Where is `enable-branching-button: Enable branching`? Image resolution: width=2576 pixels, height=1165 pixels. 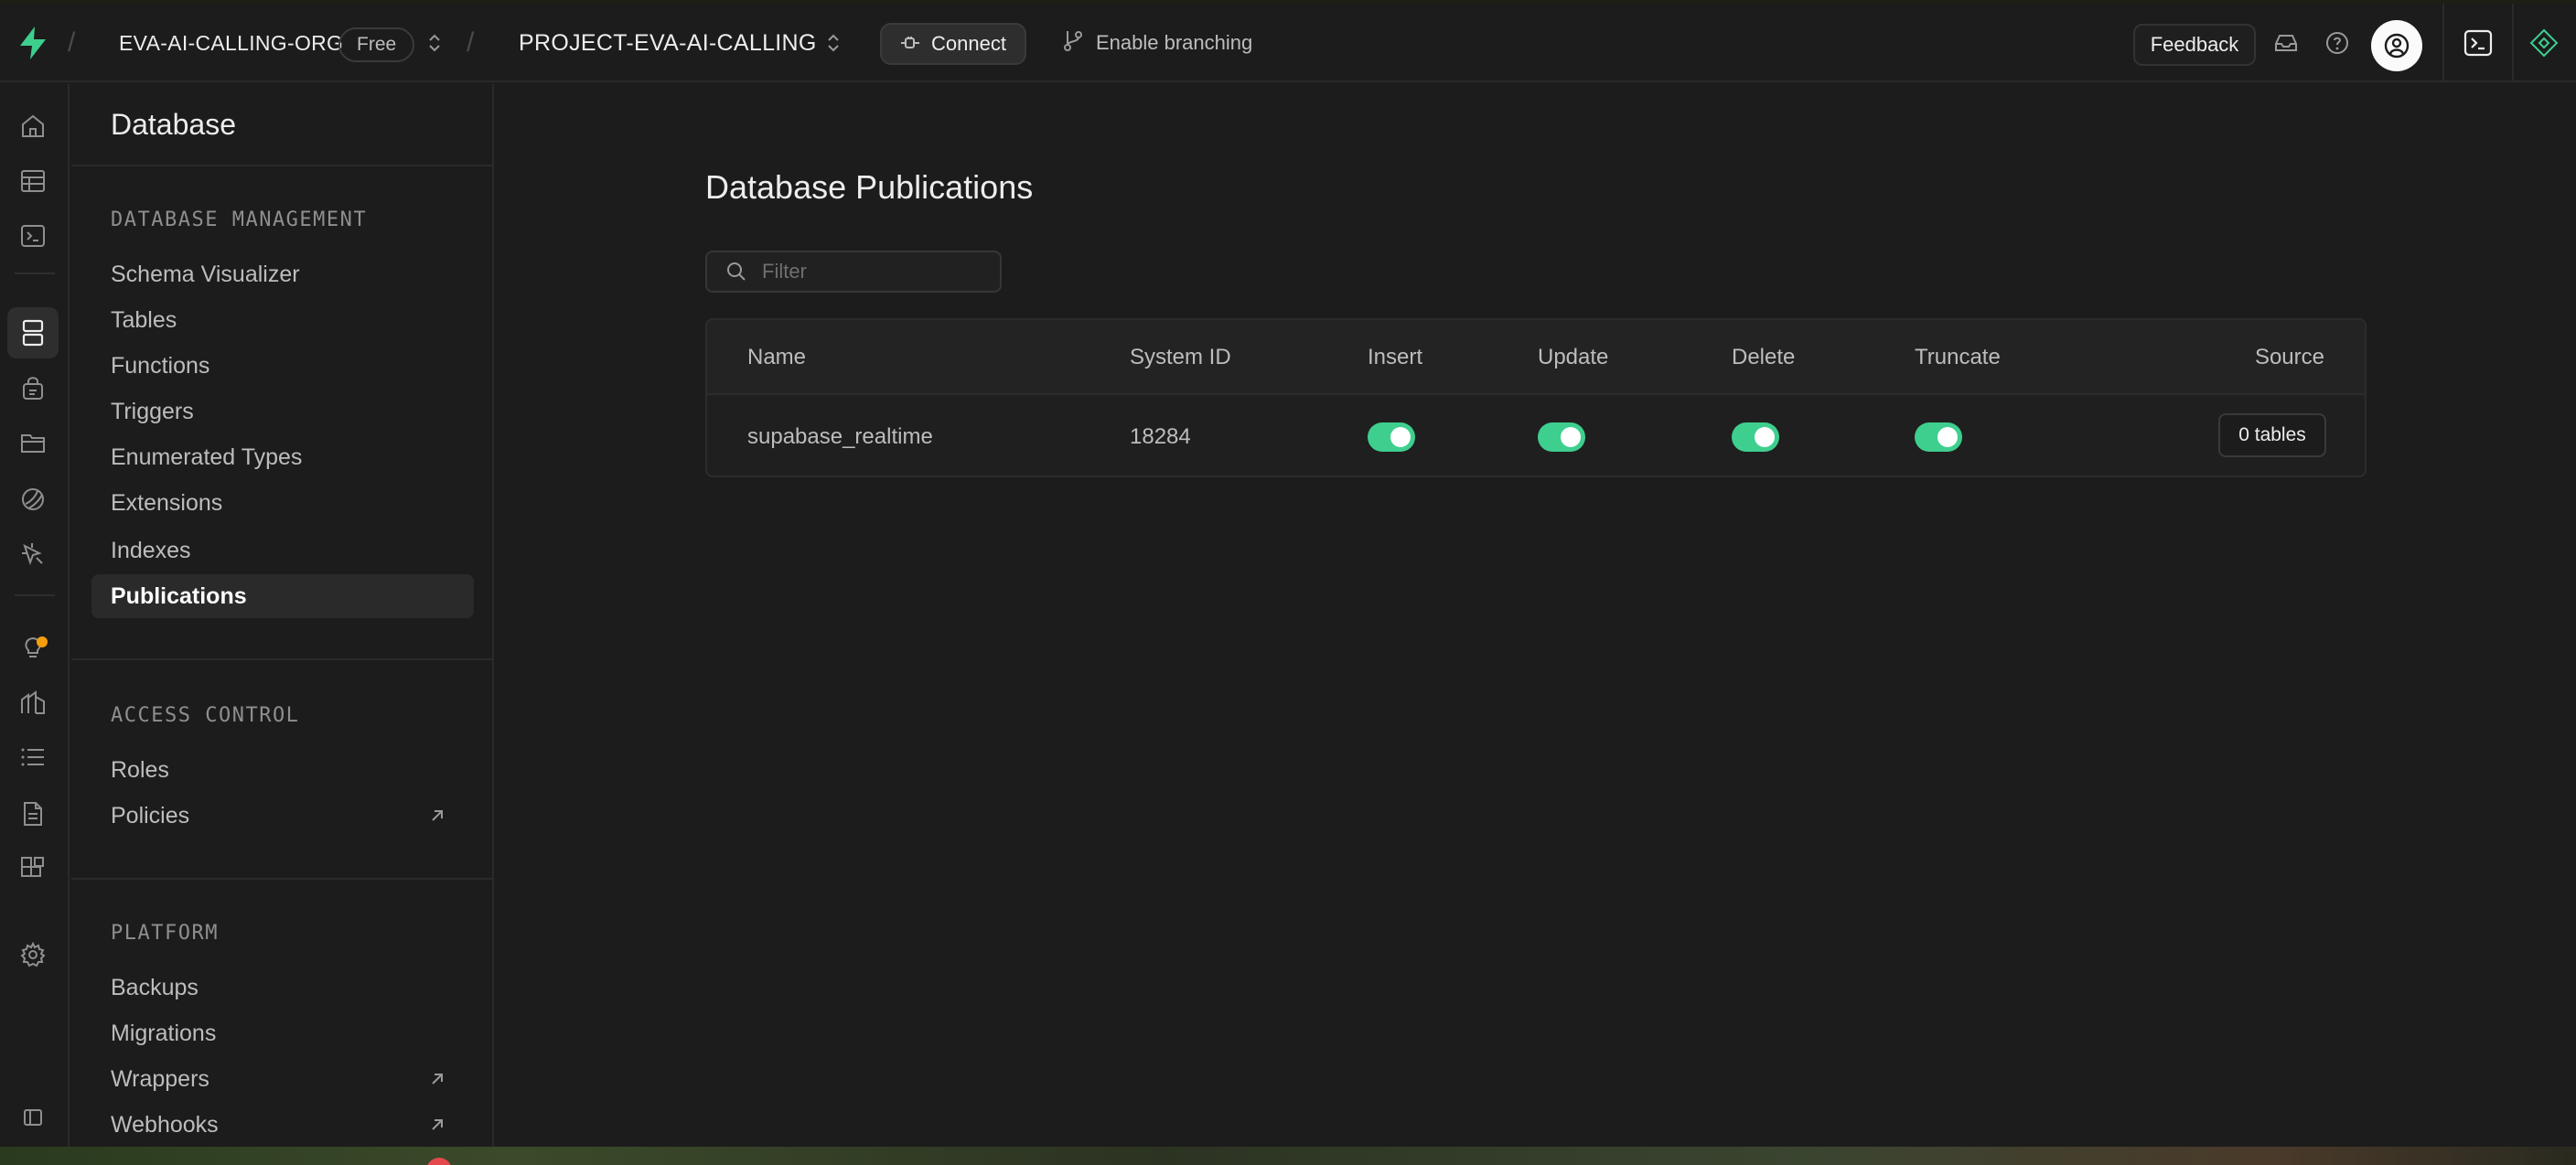
enable-branching-button: Enable branching is located at coordinates (1157, 43).